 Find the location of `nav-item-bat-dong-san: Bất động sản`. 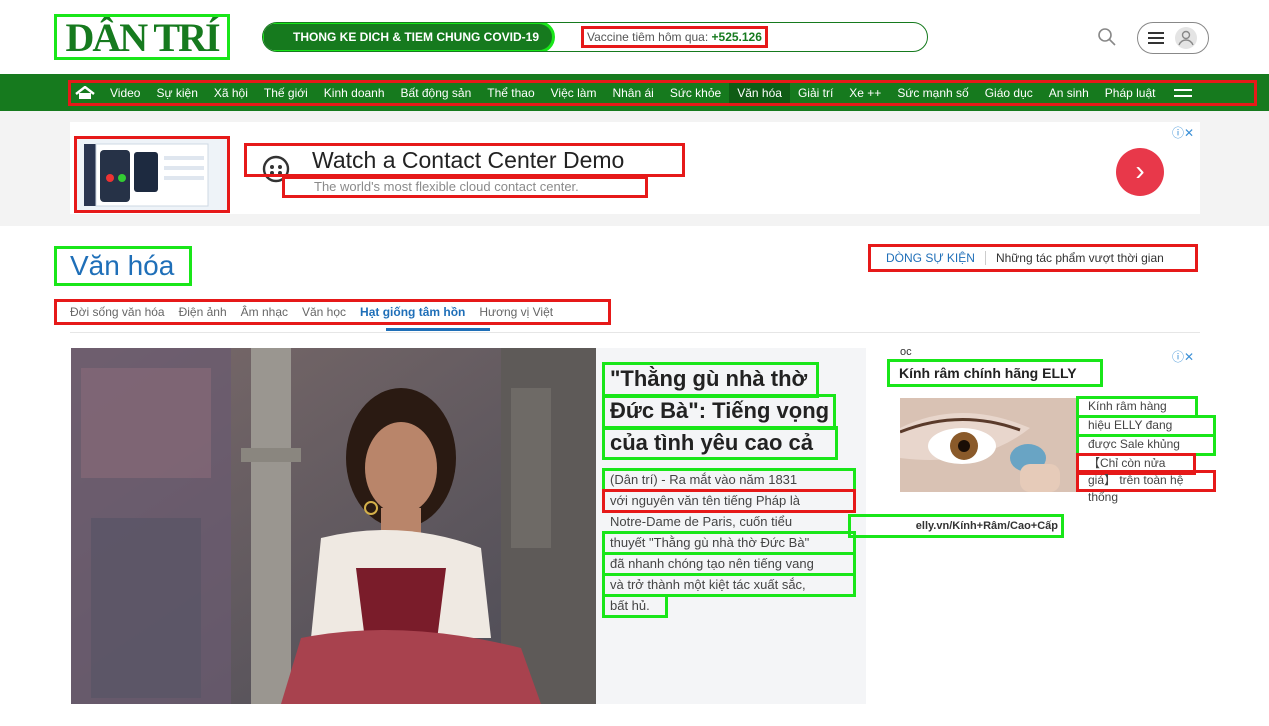

nav-item-bat-dong-san: Bất động sản is located at coordinates (436, 93).